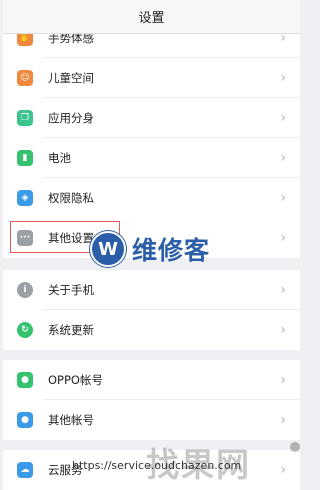 The height and width of the screenshot is (490, 320). I want to click on brand-logo: W, so click(108, 249).